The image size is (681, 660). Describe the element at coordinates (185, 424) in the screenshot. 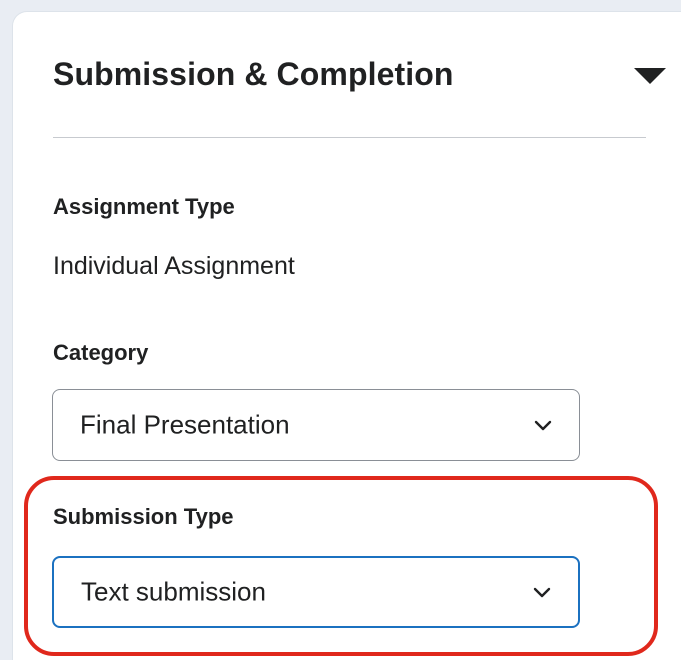

I see `category-selected-value: Final Presentation` at that location.